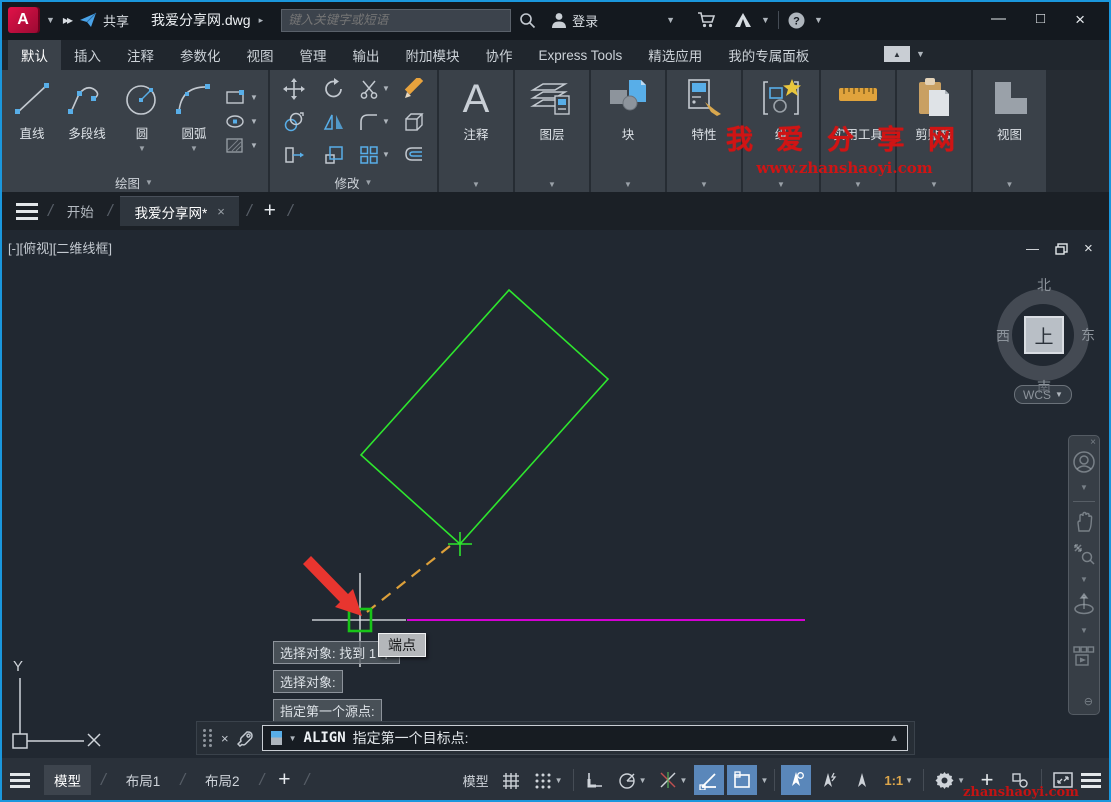 The height and width of the screenshot is (802, 1111). Describe the element at coordinates (254, 121) in the screenshot. I see `ellipse-flyout-icon: ▼` at that location.